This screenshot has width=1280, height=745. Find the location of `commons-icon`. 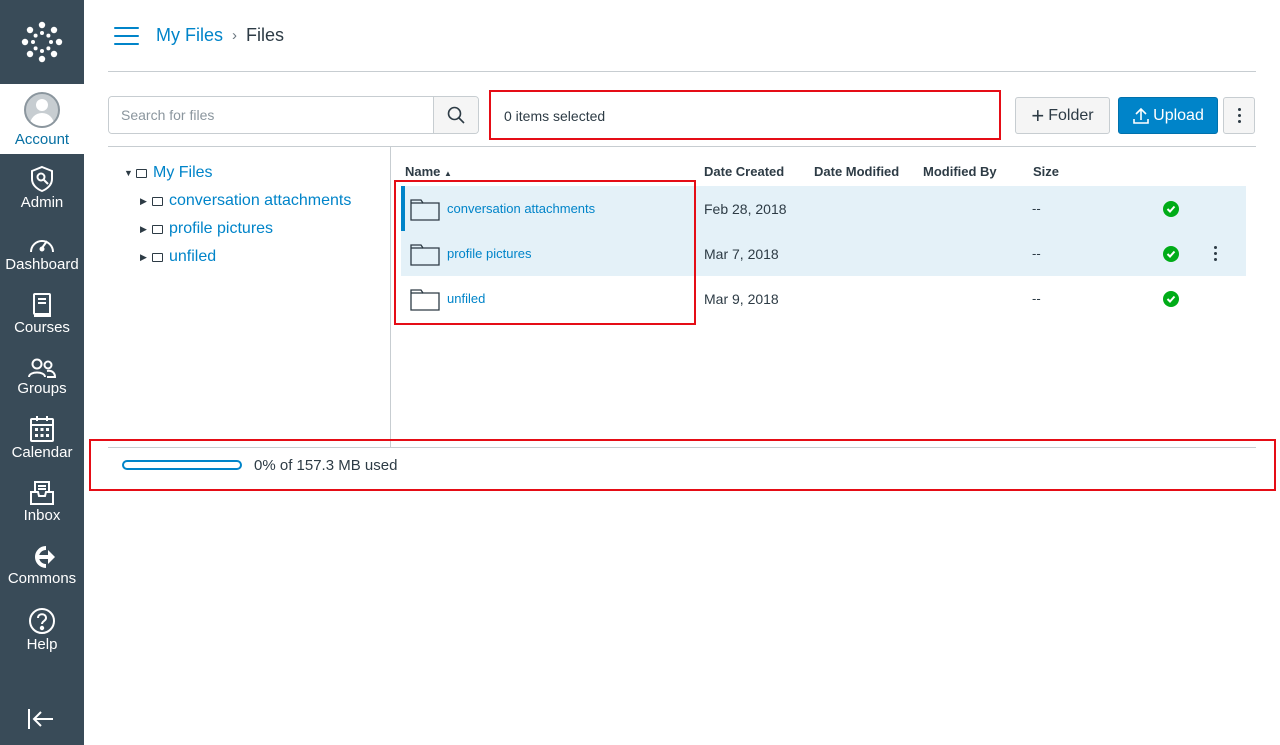

commons-icon is located at coordinates (45, 557).